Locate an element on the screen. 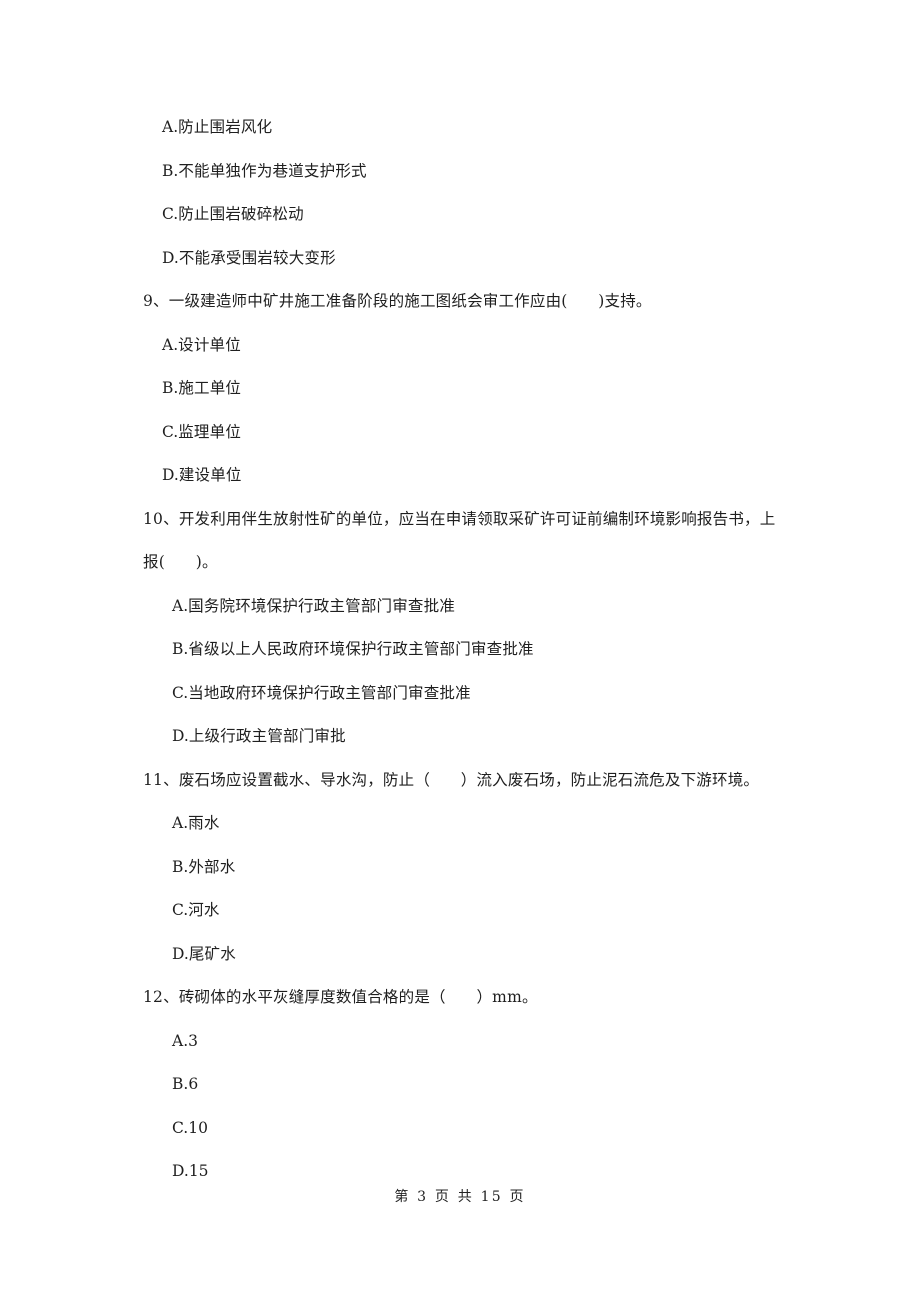 The image size is (920, 1302). option-row: B.省级以上人民政府环境保护行政主管部门审查批准 is located at coordinates (460, 650).